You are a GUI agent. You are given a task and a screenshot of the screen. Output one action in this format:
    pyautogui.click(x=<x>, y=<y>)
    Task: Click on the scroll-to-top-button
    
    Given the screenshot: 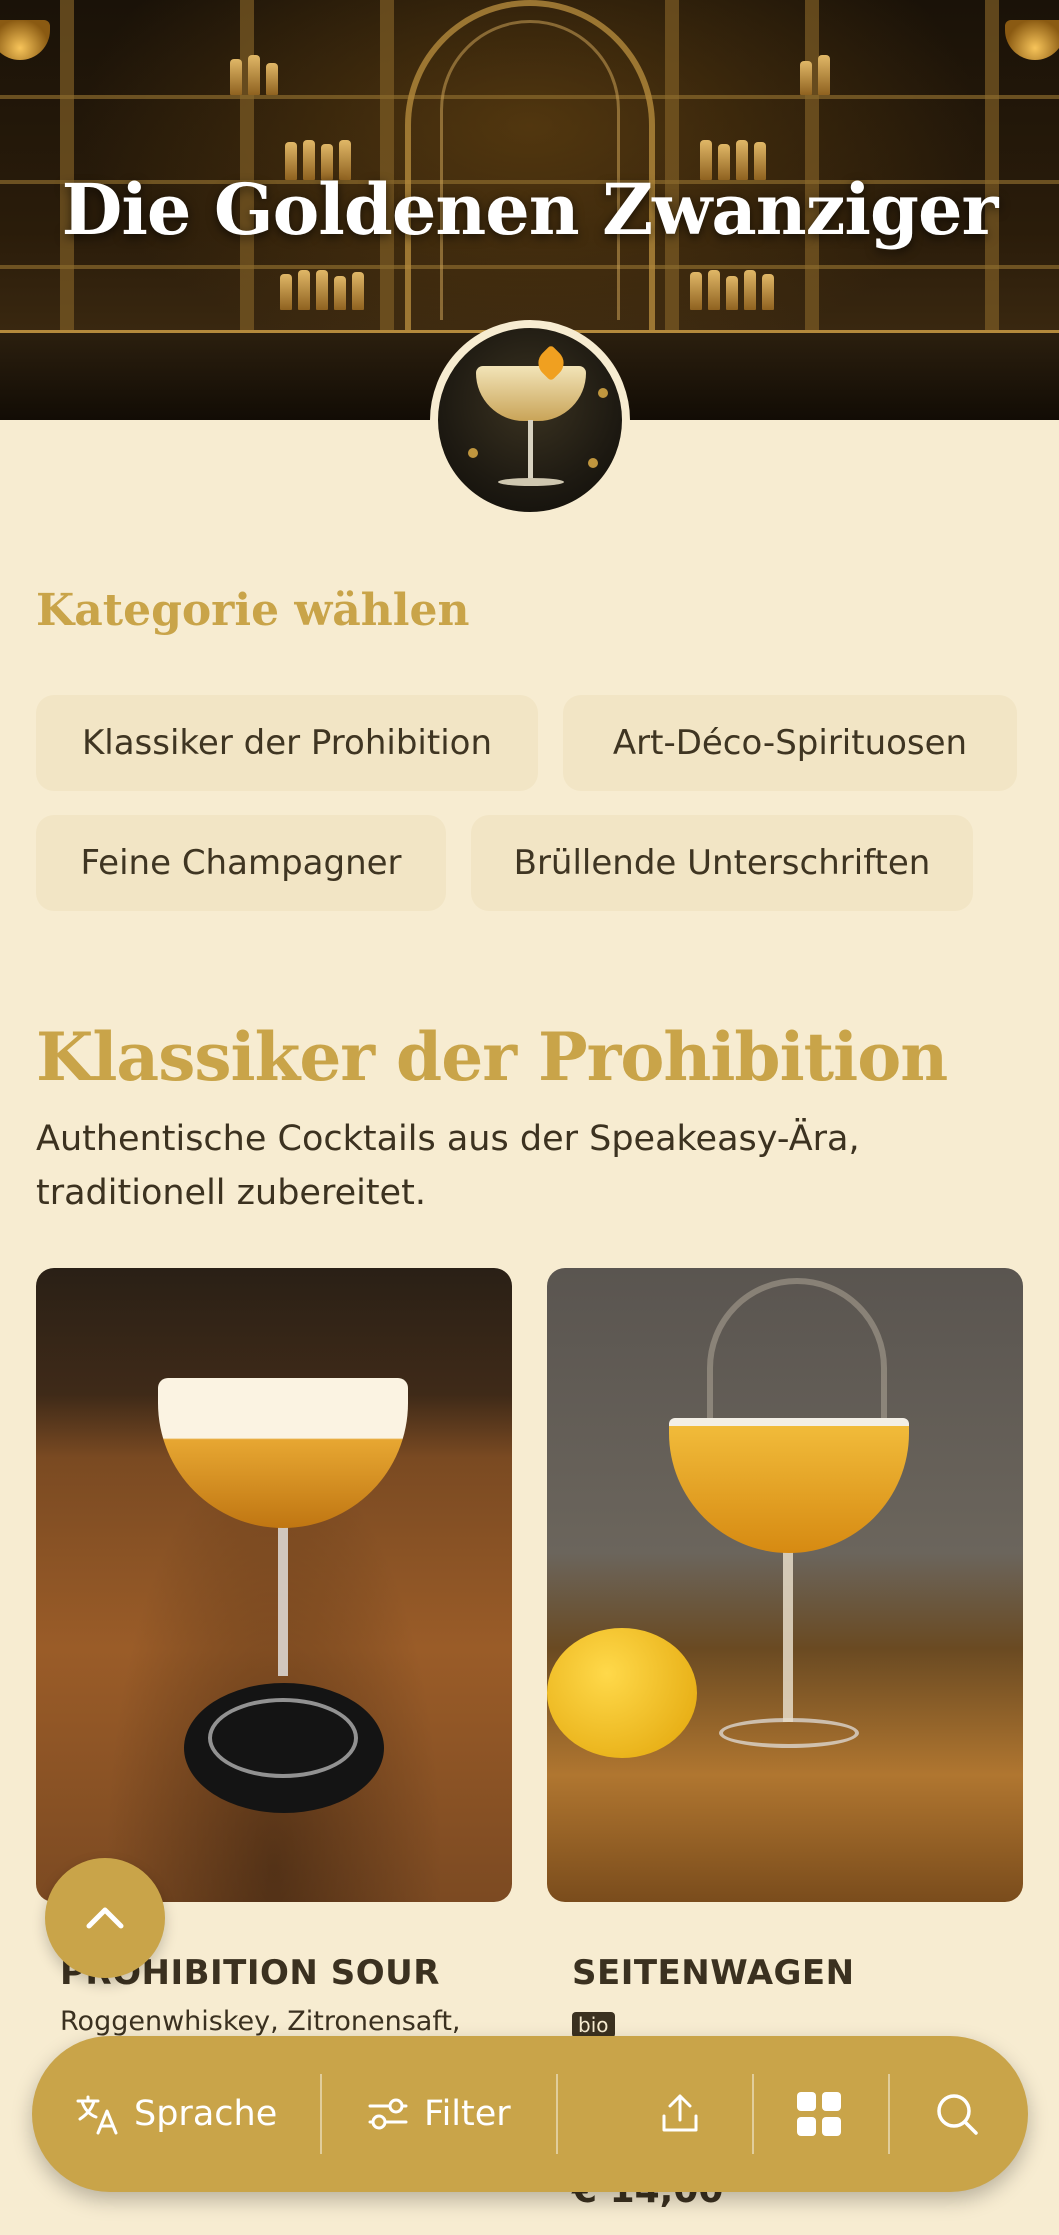 What is the action you would take?
    pyautogui.click(x=105, y=1918)
    